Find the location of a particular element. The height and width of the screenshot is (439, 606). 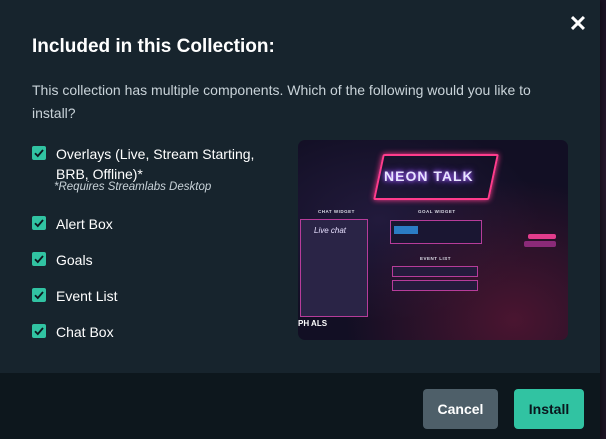

component-label-event-list: Event List is located at coordinates (87, 296).